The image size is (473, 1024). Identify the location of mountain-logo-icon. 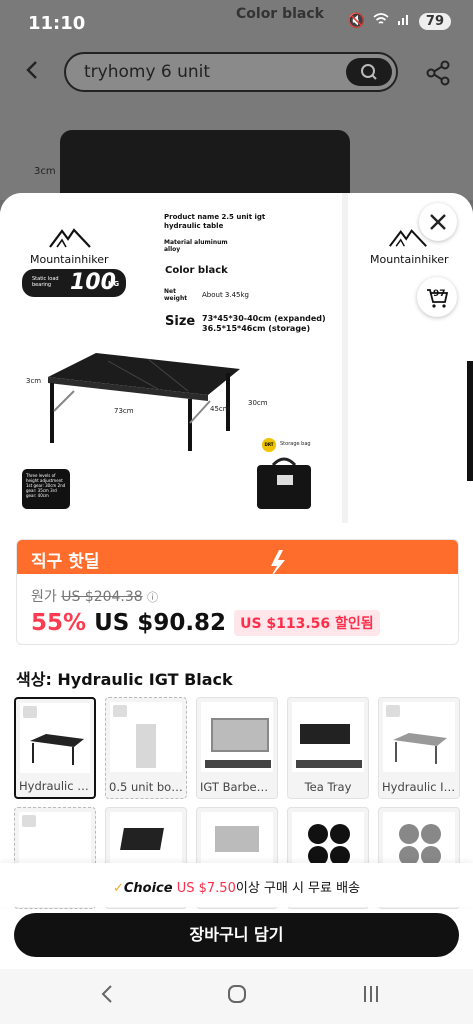
(70, 238).